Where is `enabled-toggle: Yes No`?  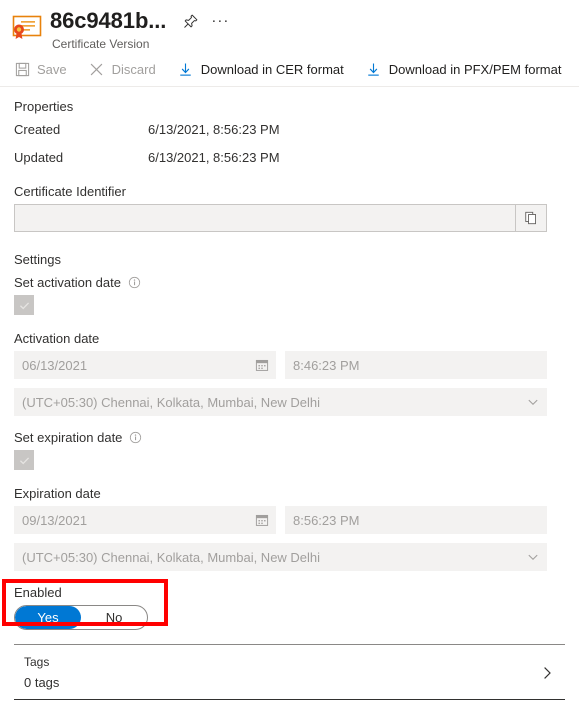 enabled-toggle: Yes No is located at coordinates (81, 617).